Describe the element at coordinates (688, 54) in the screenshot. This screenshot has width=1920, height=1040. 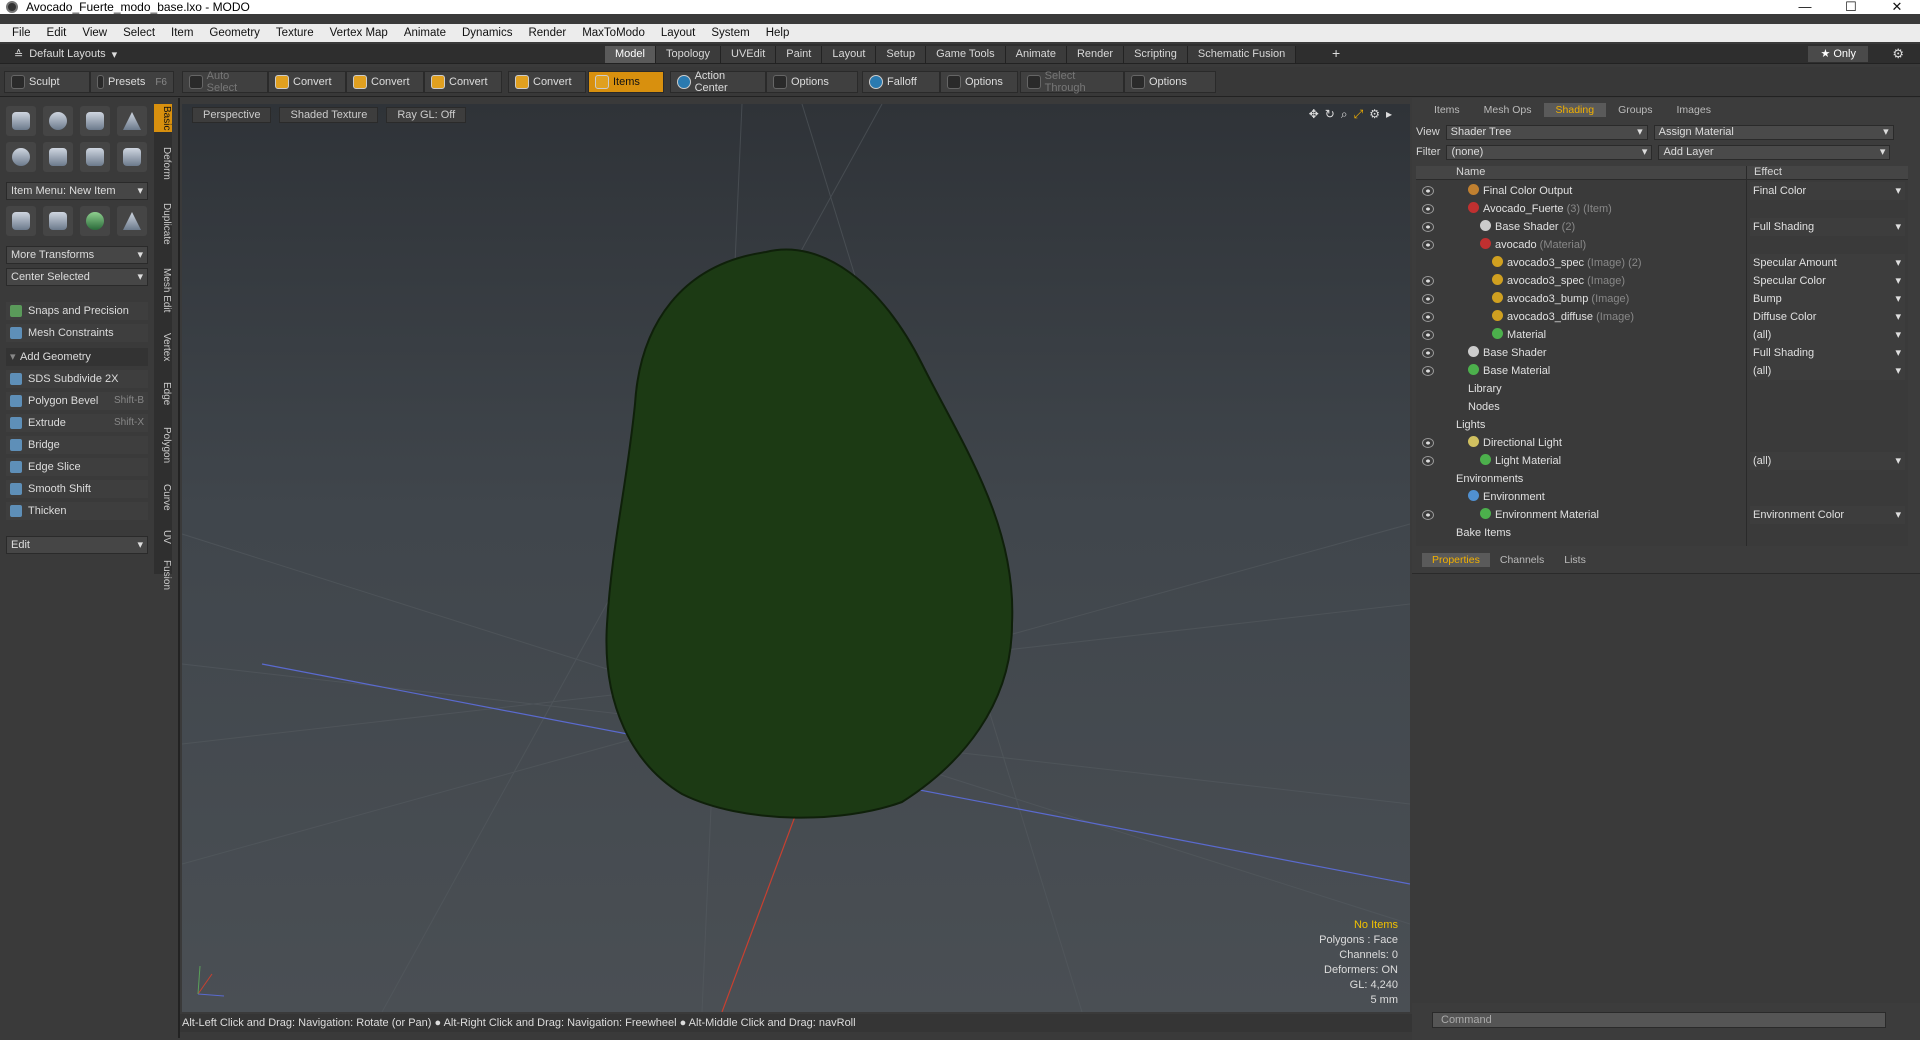
I see `tab-topology: Topology` at that location.